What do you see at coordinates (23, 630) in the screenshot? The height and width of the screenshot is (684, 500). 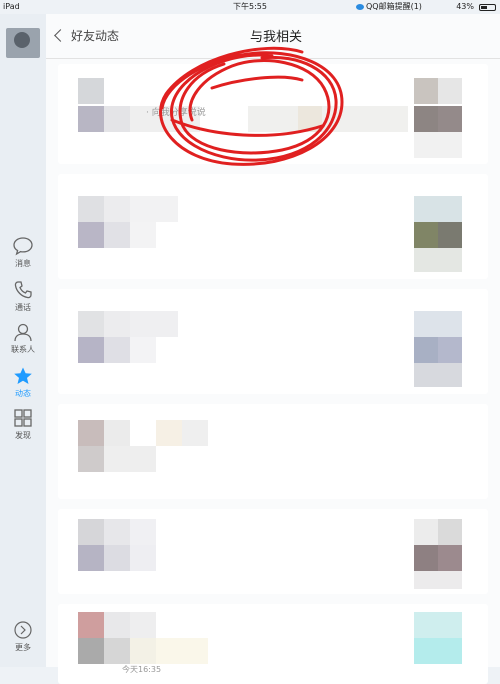 I see `chevron-right-circle-icon` at bounding box center [23, 630].